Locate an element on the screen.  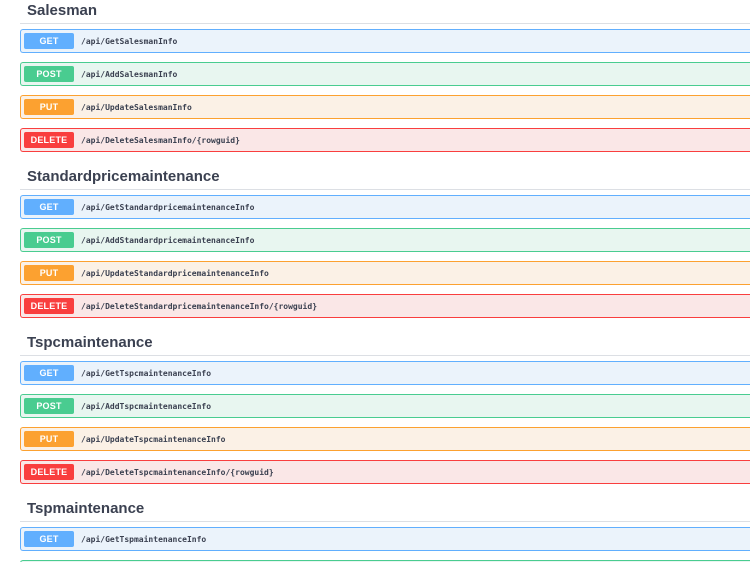
operation-delete: DELETE /api/DeleteSalesmanInfo/{rowguid} is located at coordinates (385, 140).